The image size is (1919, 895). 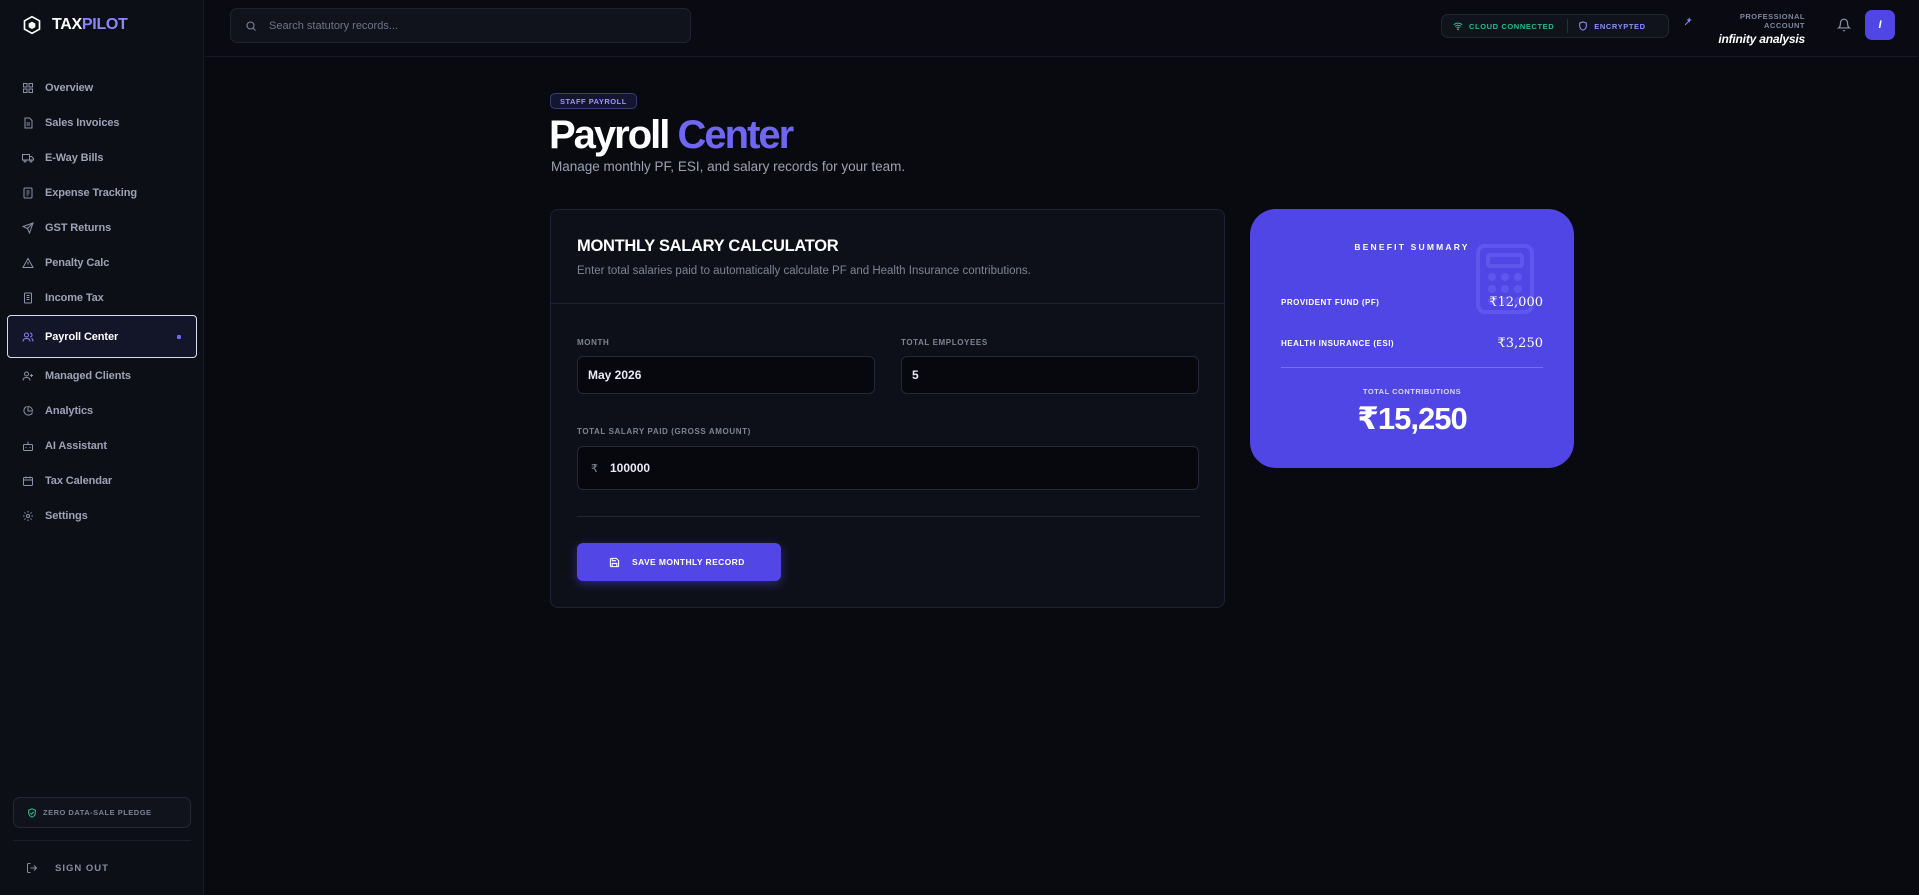 I want to click on zero-data-sale-pledge-badge: ZERO DATA-SALE PLEDGE, so click(x=102, y=812).